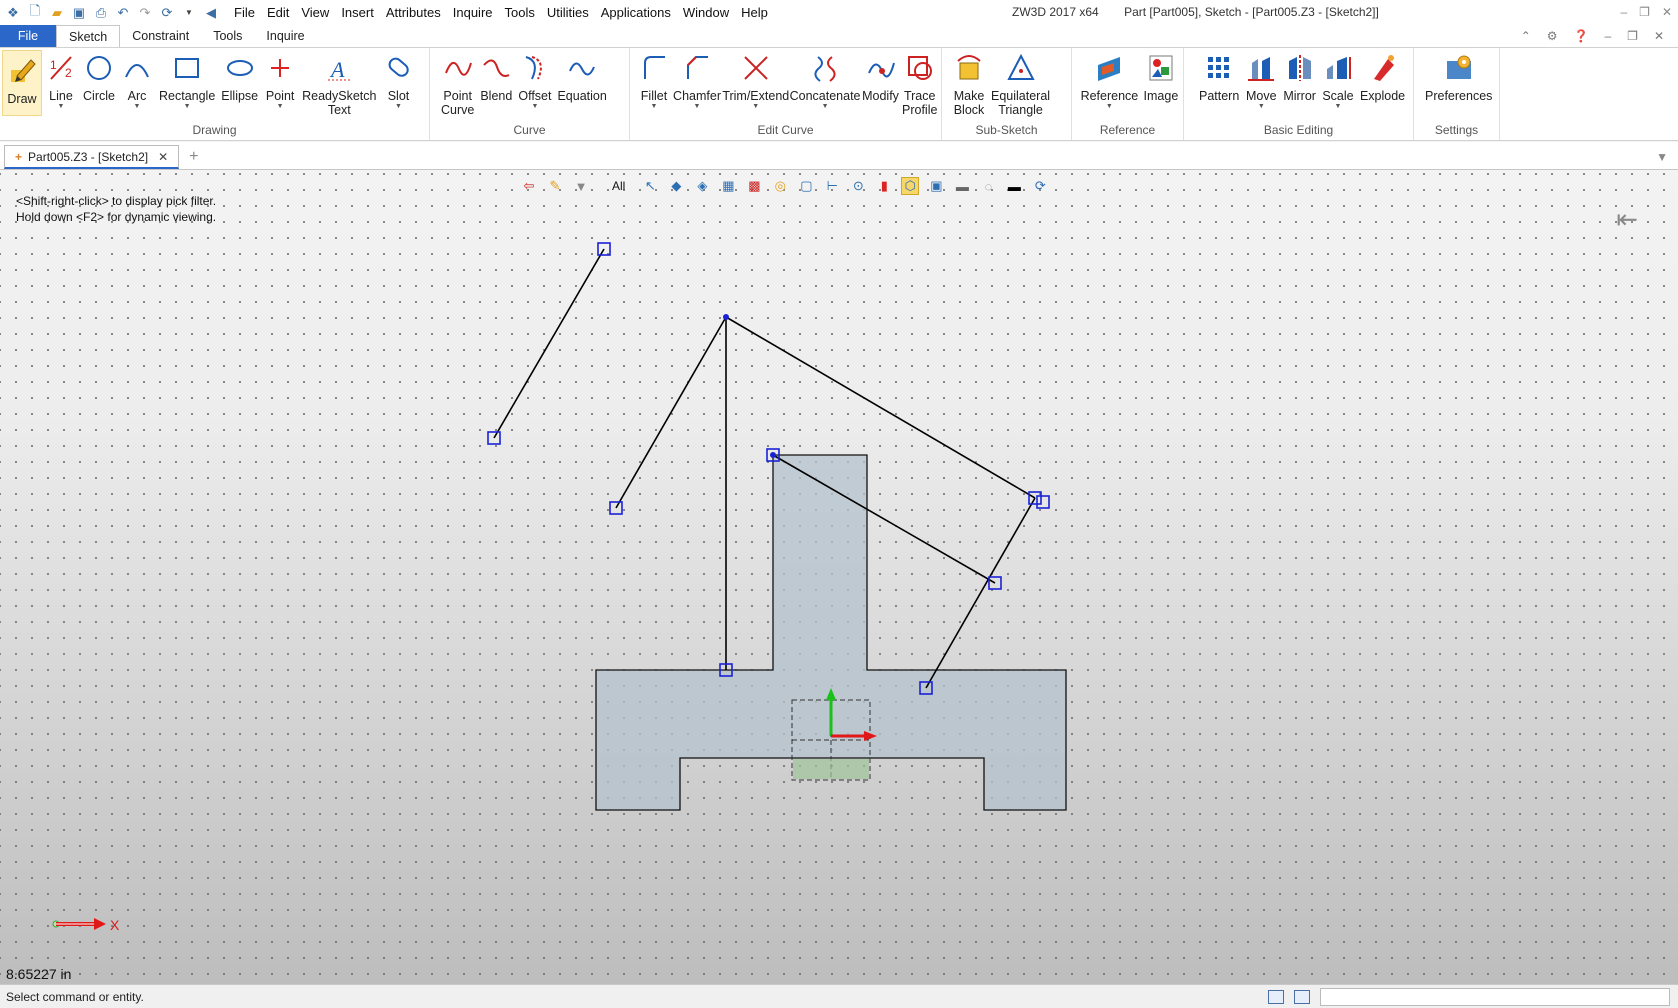  What do you see at coordinates (1599, 36) in the screenshot?
I see `ribbon-right-controls: ⌃ ⚙ ❓ – ❐ ✕` at bounding box center [1599, 36].